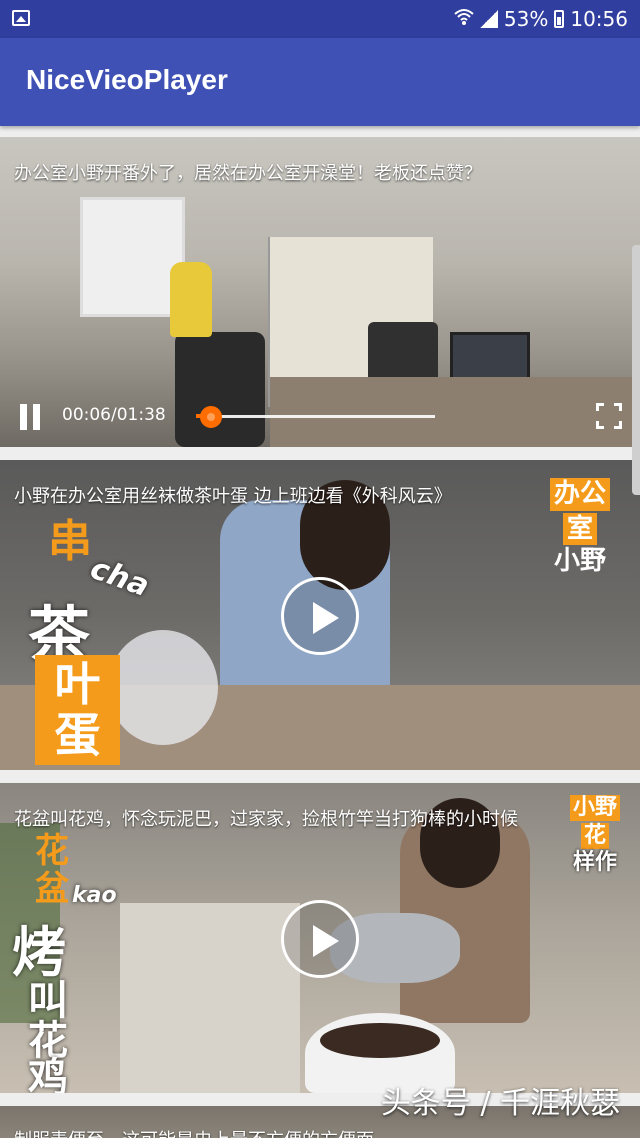 The width and height of the screenshot is (640, 1138). What do you see at coordinates (594, 863) in the screenshot?
I see `badge-text: 样作` at bounding box center [594, 863].